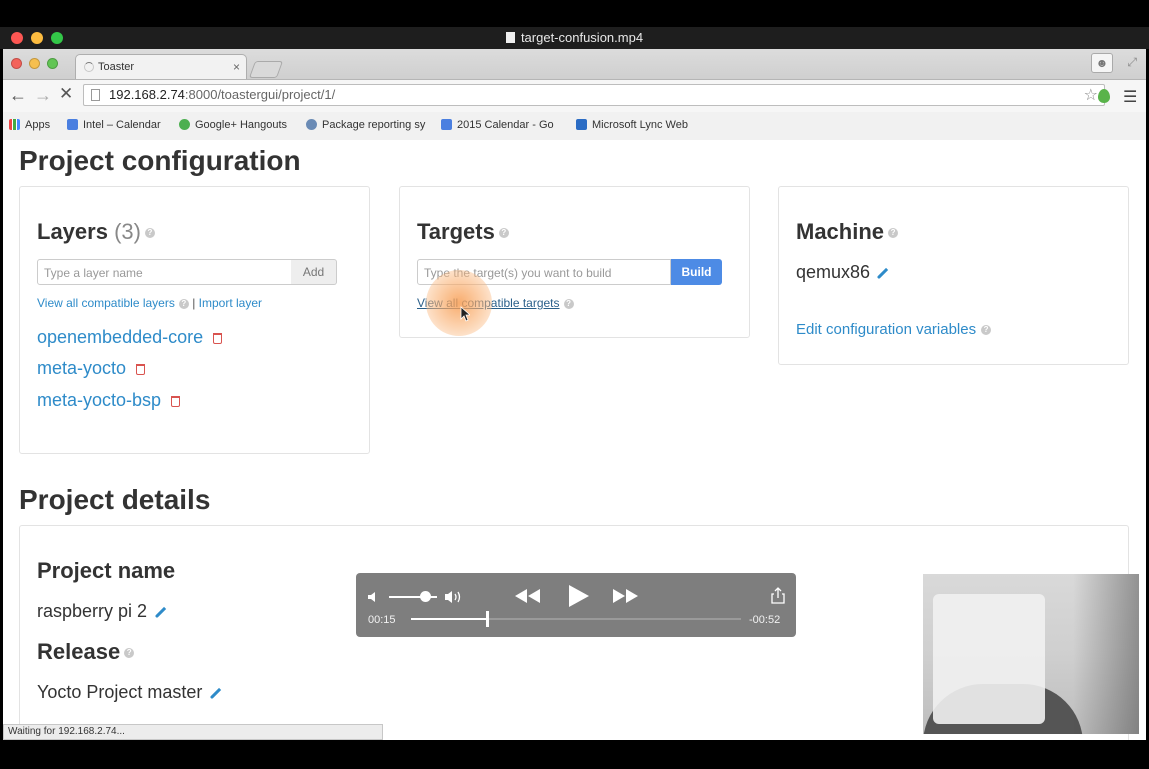 The height and width of the screenshot is (769, 1149). Describe the element at coordinates (89, 67) in the screenshot. I see `loading-spinner-icon` at that location.